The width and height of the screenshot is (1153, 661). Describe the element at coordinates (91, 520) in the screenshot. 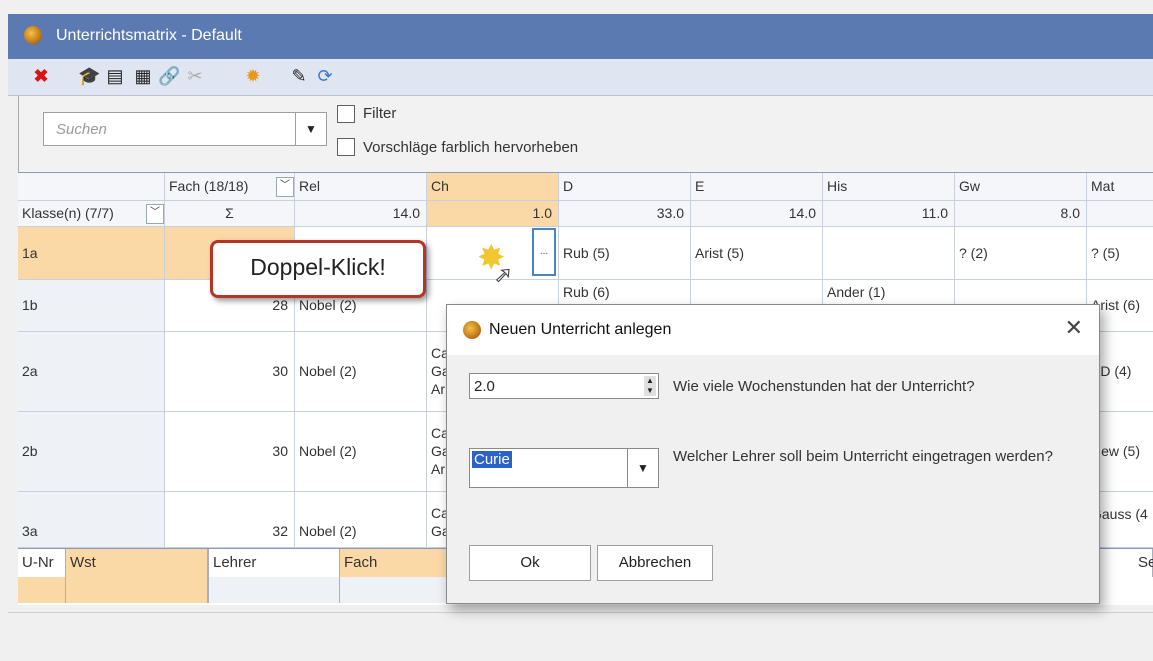

I see `class-row-header: 3a` at that location.